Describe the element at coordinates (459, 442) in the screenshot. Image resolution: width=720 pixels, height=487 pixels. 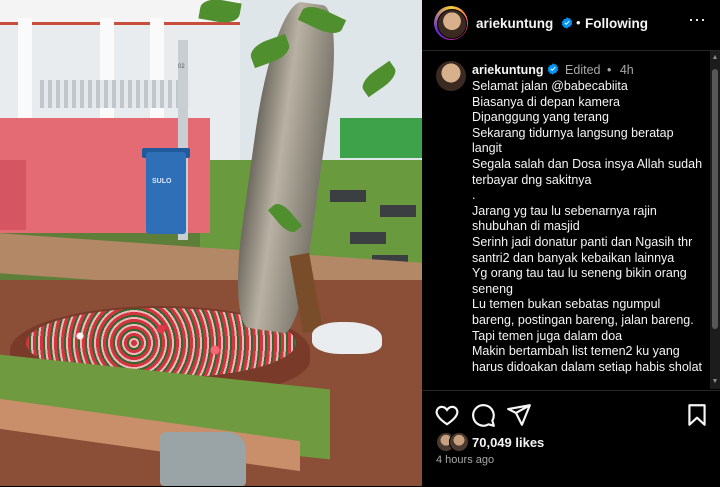
I see `liker-avatar` at that location.